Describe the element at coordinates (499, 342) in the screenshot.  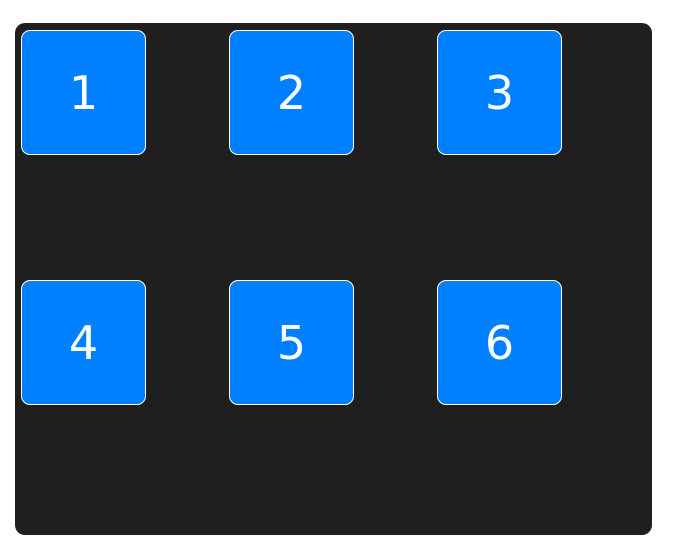
I see `tile-6: 6` at that location.